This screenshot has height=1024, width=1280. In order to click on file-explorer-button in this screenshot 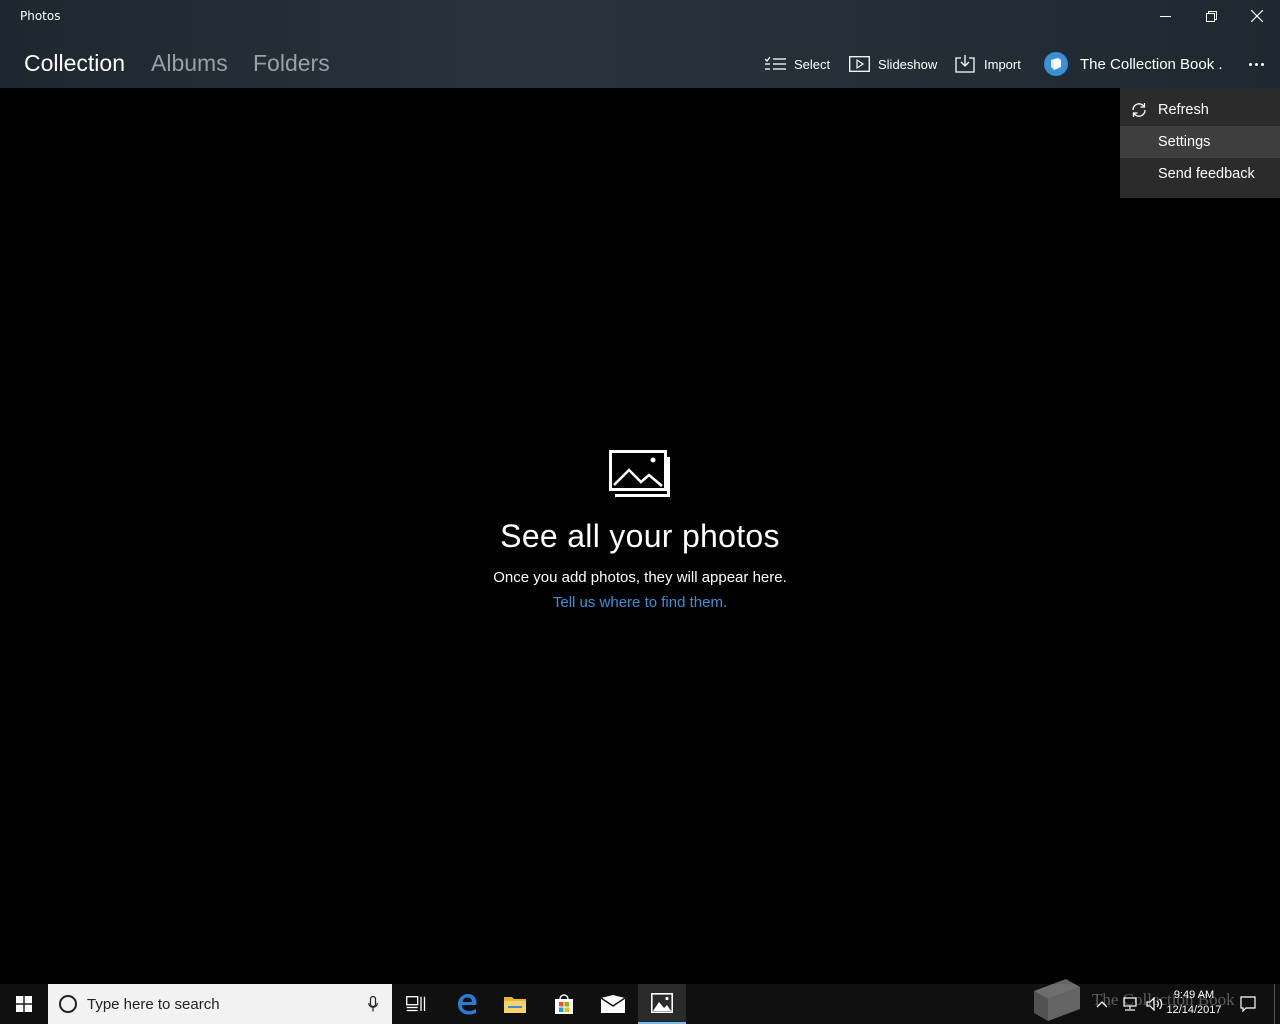, I will do `click(515, 1004)`.